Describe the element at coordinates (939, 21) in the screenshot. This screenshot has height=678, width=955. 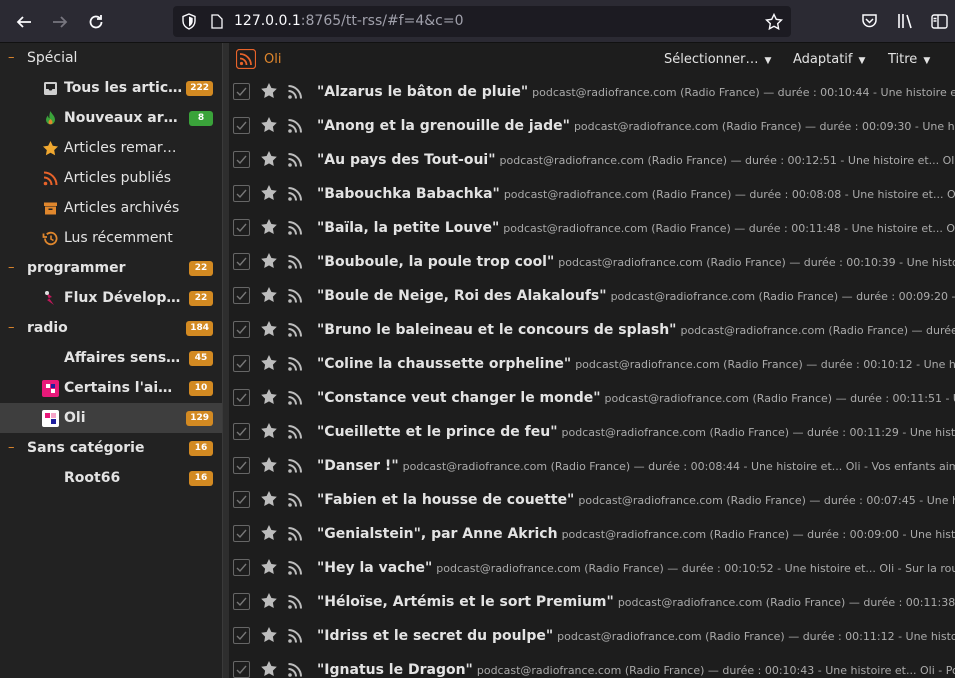
I see `sidebar-toggle-icon` at that location.